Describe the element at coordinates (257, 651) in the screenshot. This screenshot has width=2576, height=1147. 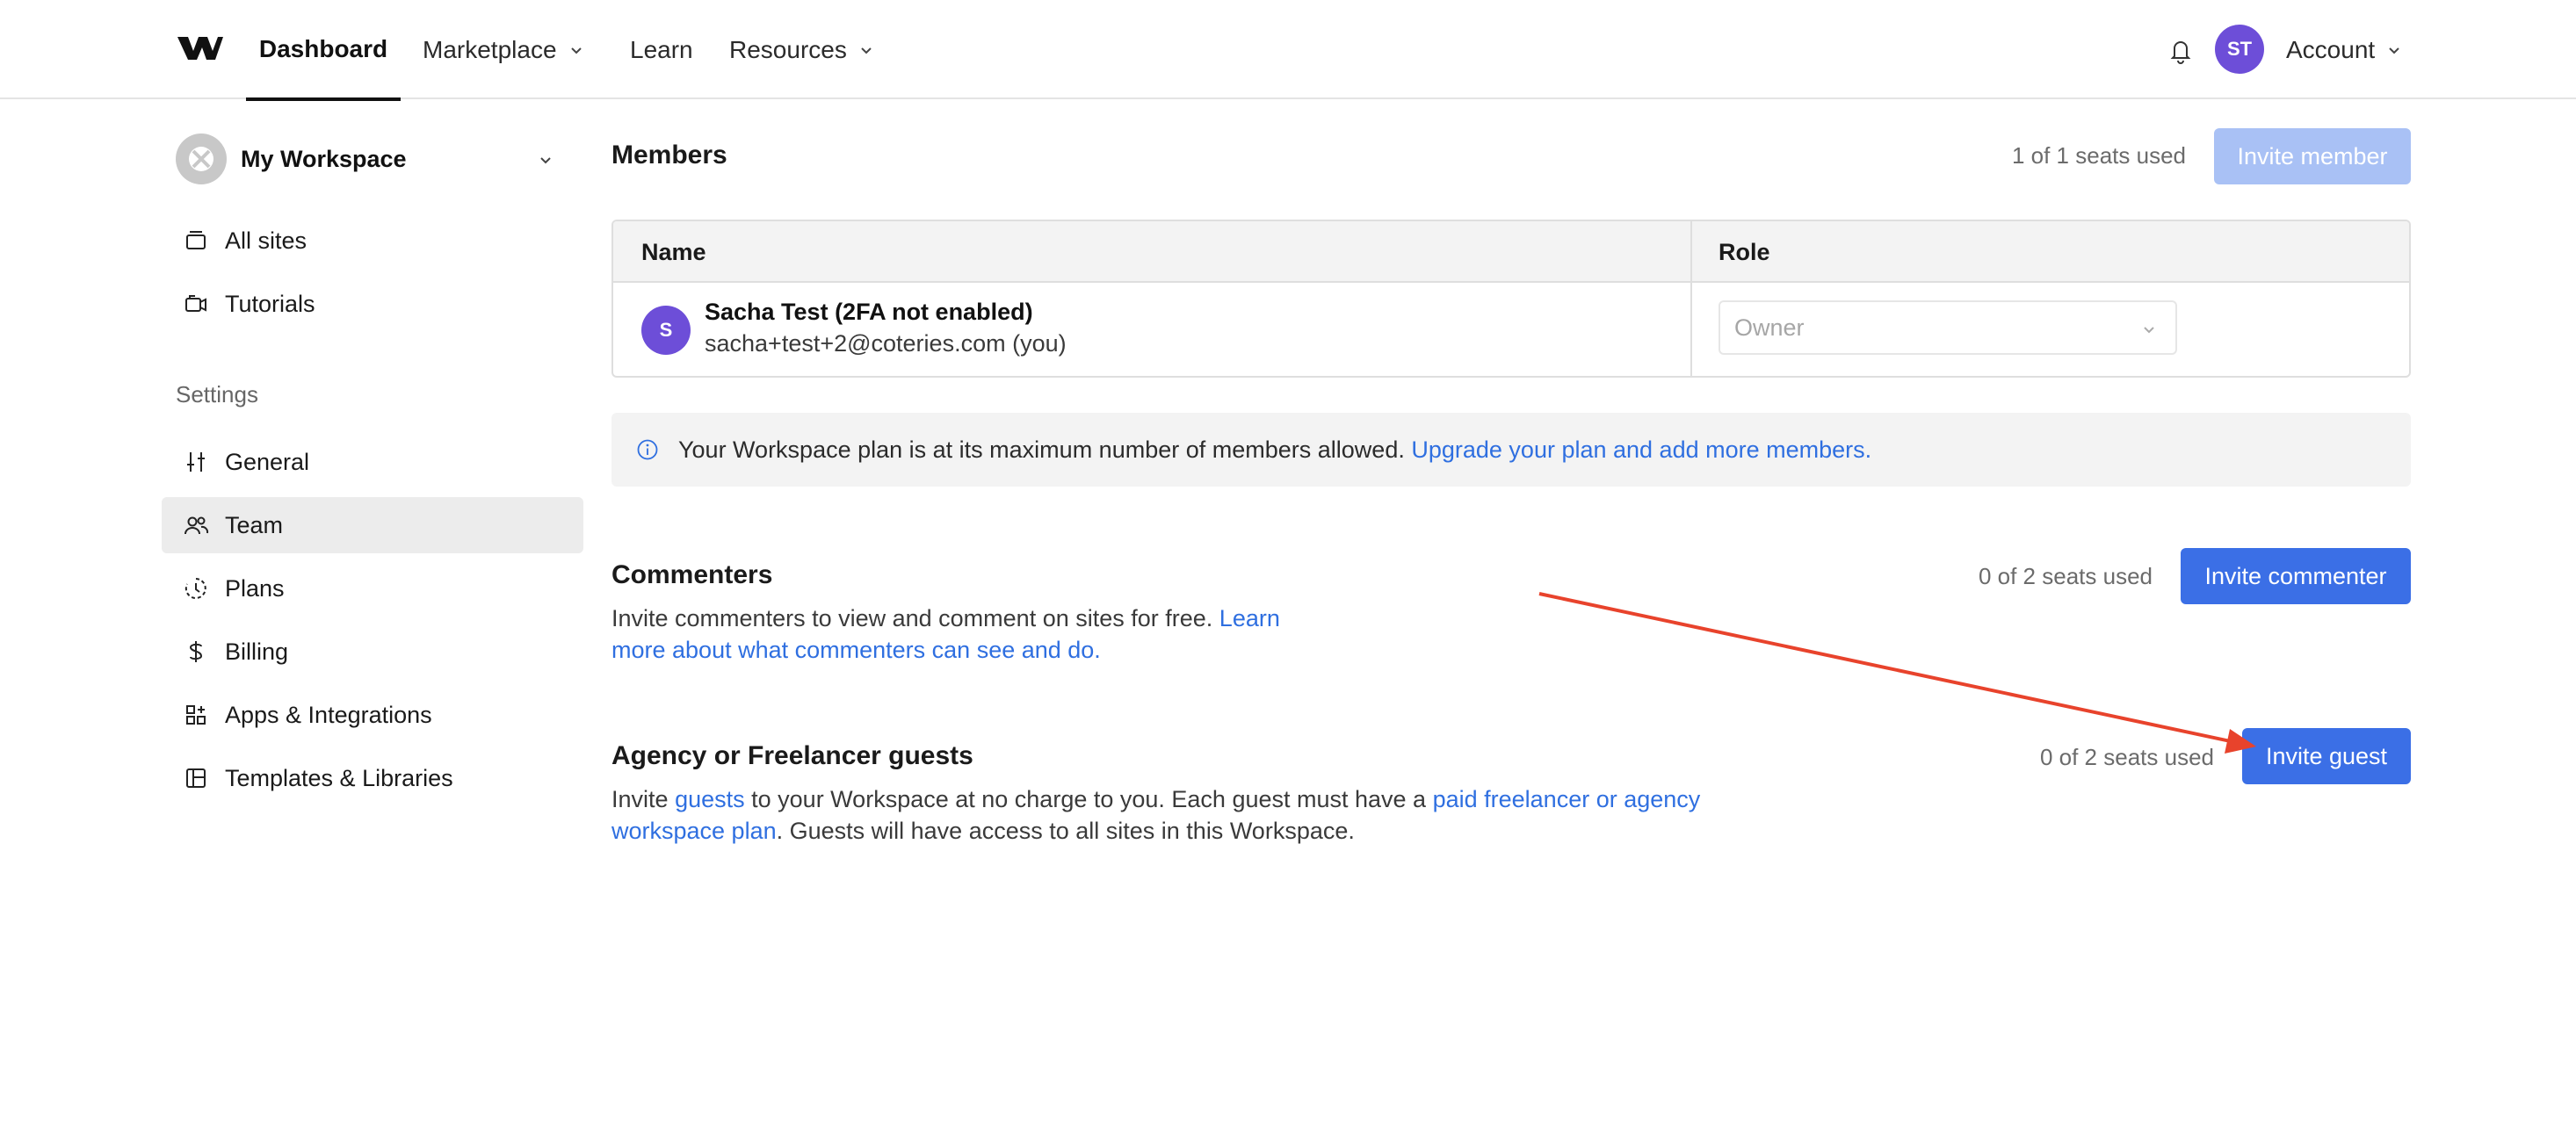
I see `sidebar-item-label: Billing` at that location.